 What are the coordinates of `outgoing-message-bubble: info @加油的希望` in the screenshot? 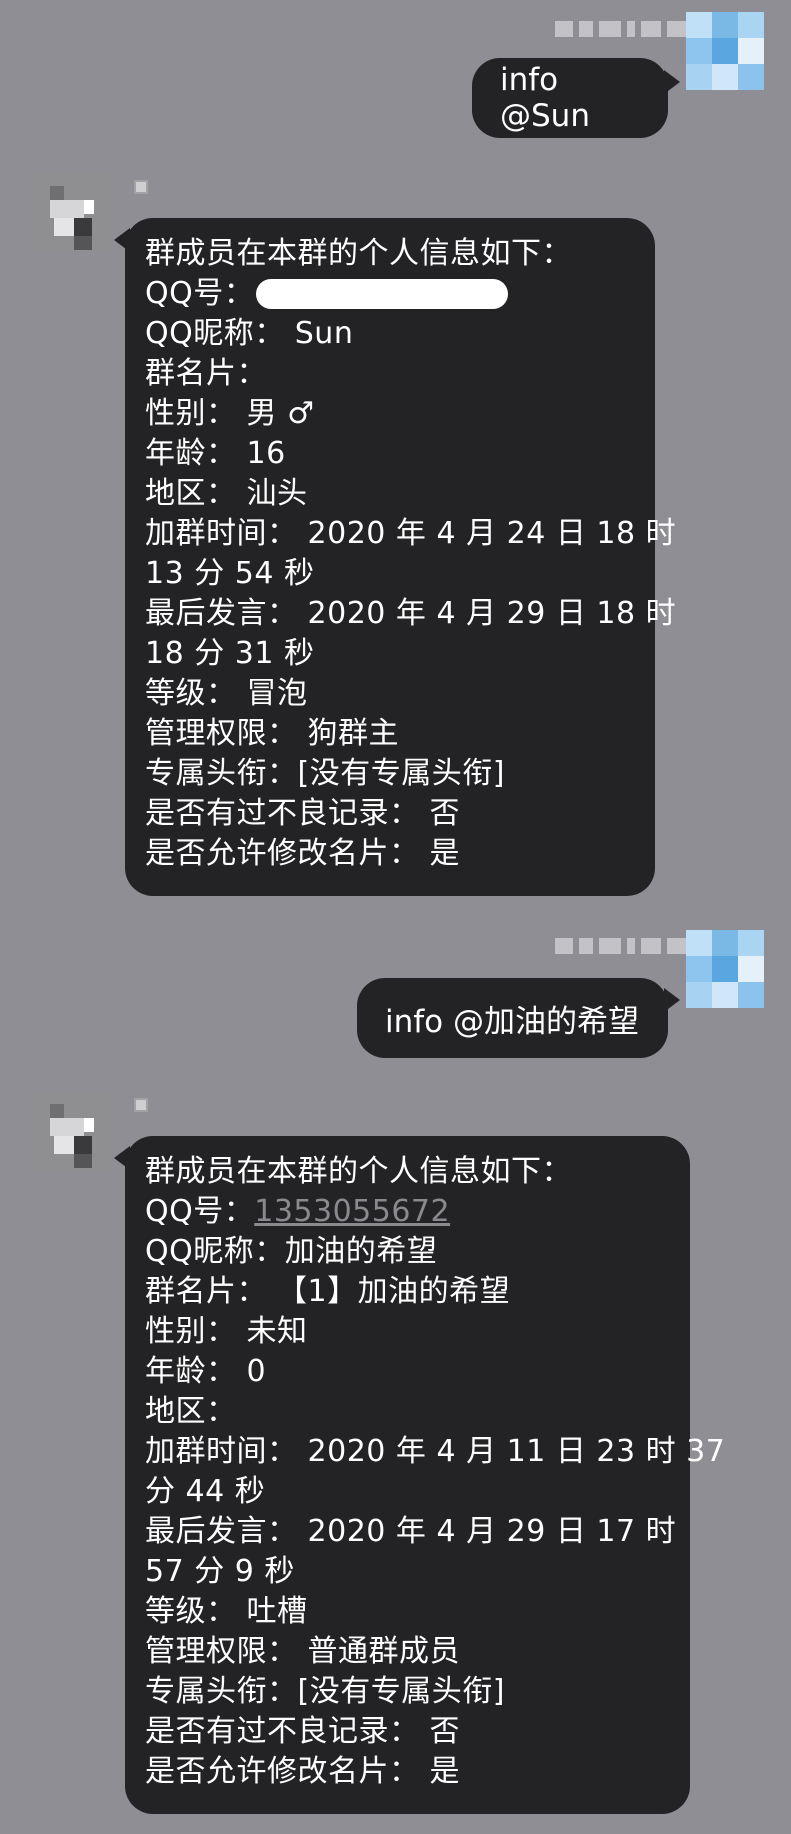 It's located at (512, 1018).